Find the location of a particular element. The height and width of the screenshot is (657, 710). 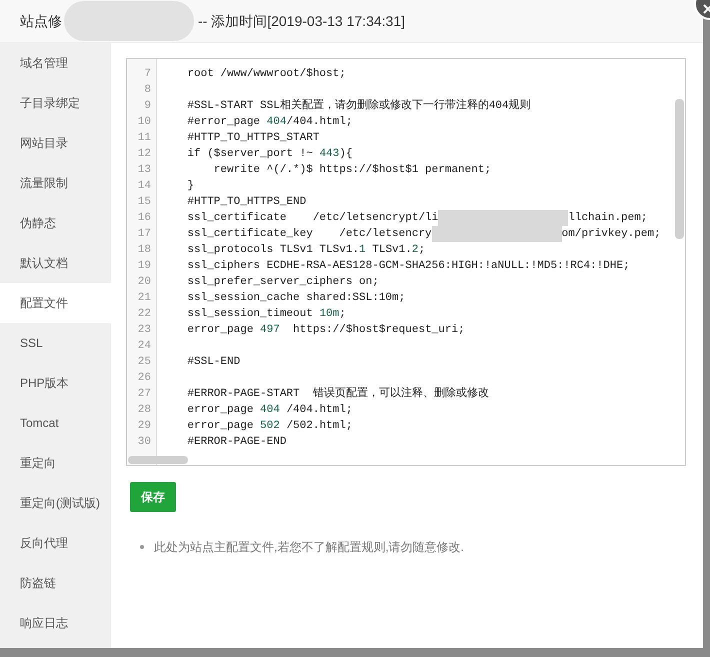

code-text: ssl_prefer_server_ciphers on; is located at coordinates (282, 282).